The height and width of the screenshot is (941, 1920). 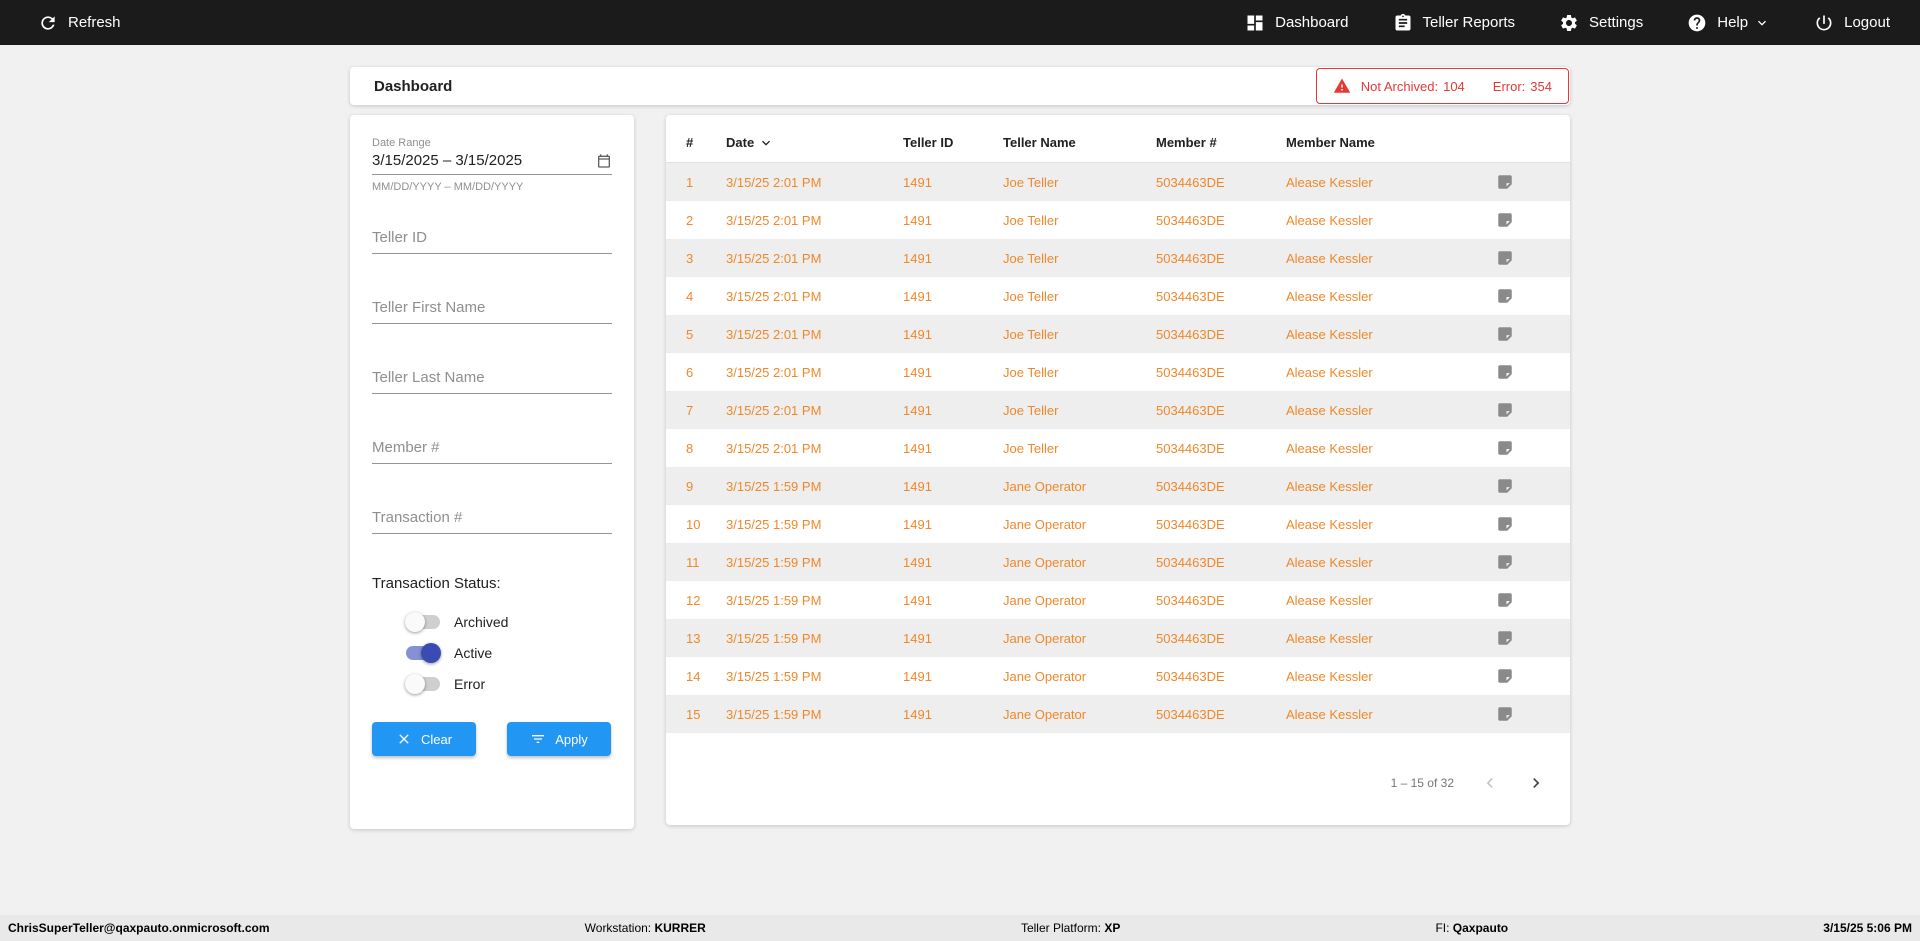 I want to click on teller-id-input, so click(x=492, y=239).